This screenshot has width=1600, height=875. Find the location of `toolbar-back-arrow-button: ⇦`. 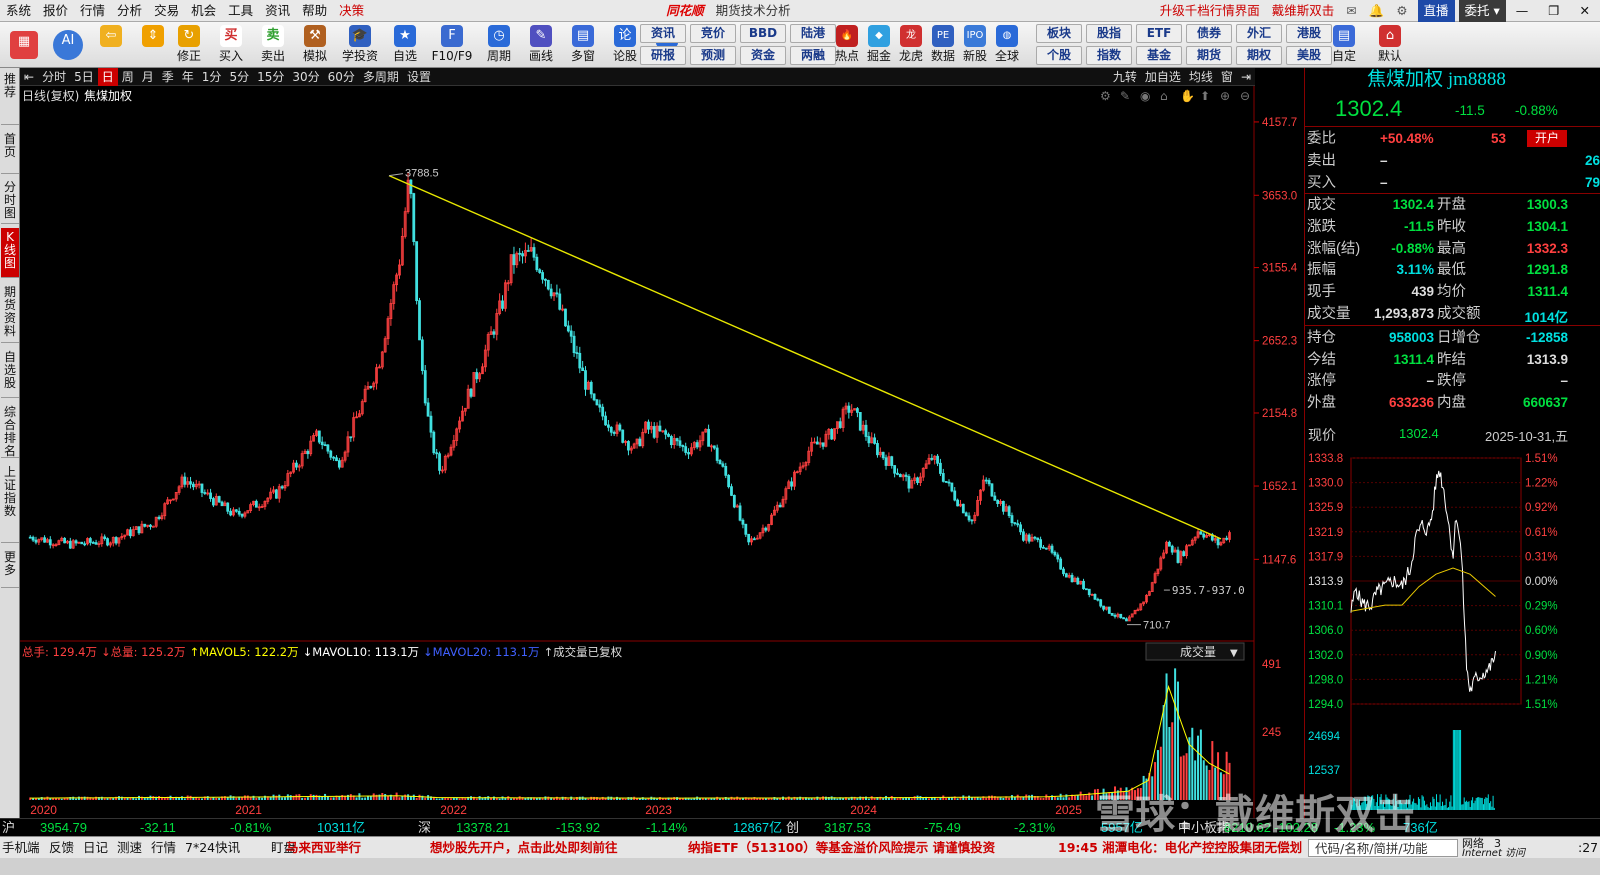

toolbar-back-arrow-button: ⇦ is located at coordinates (111, 45).